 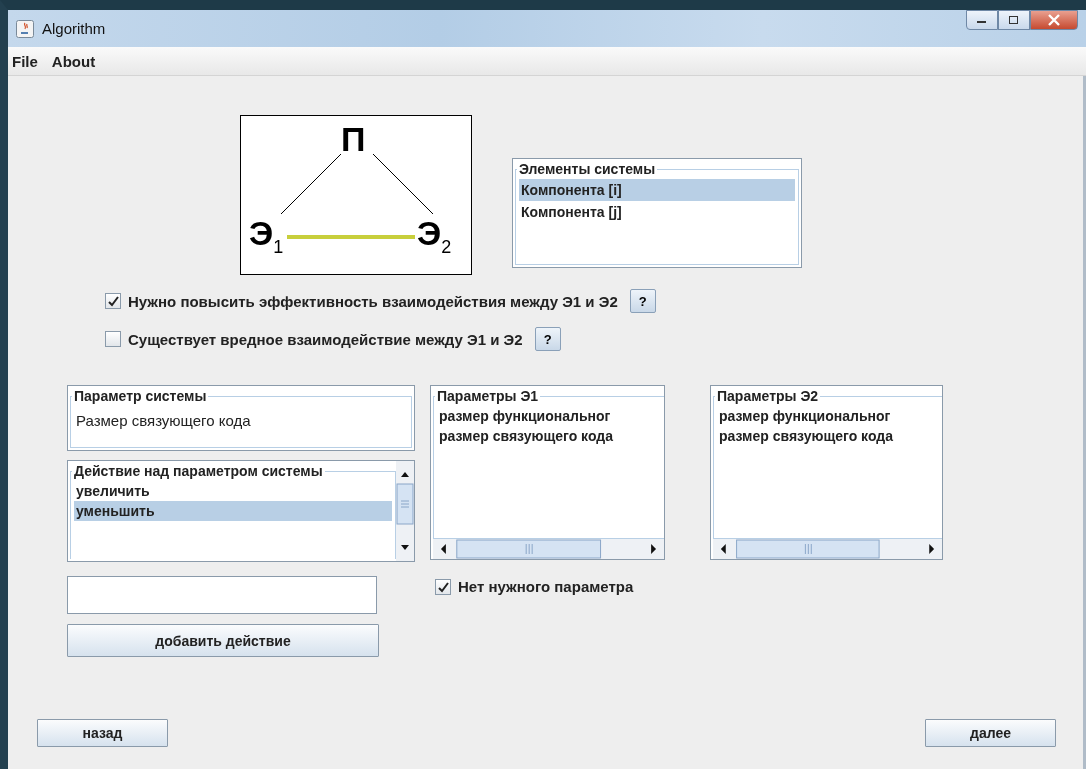 What do you see at coordinates (353, 139) in the screenshot?
I see `diagram-label: П` at bounding box center [353, 139].